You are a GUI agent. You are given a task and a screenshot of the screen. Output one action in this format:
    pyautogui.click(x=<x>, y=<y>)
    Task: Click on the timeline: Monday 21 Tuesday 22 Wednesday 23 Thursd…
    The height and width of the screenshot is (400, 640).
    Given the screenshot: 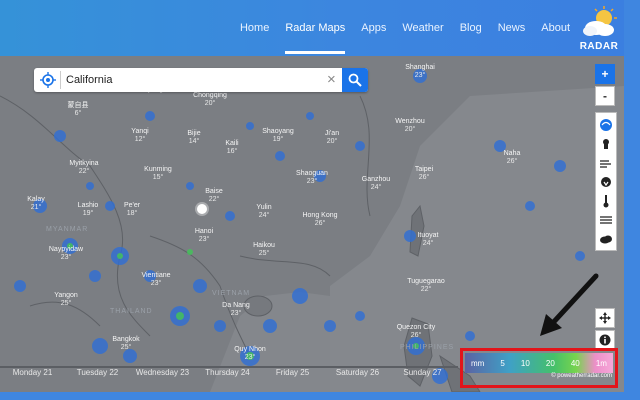 What is the action you would take?
    pyautogui.click(x=230, y=375)
    